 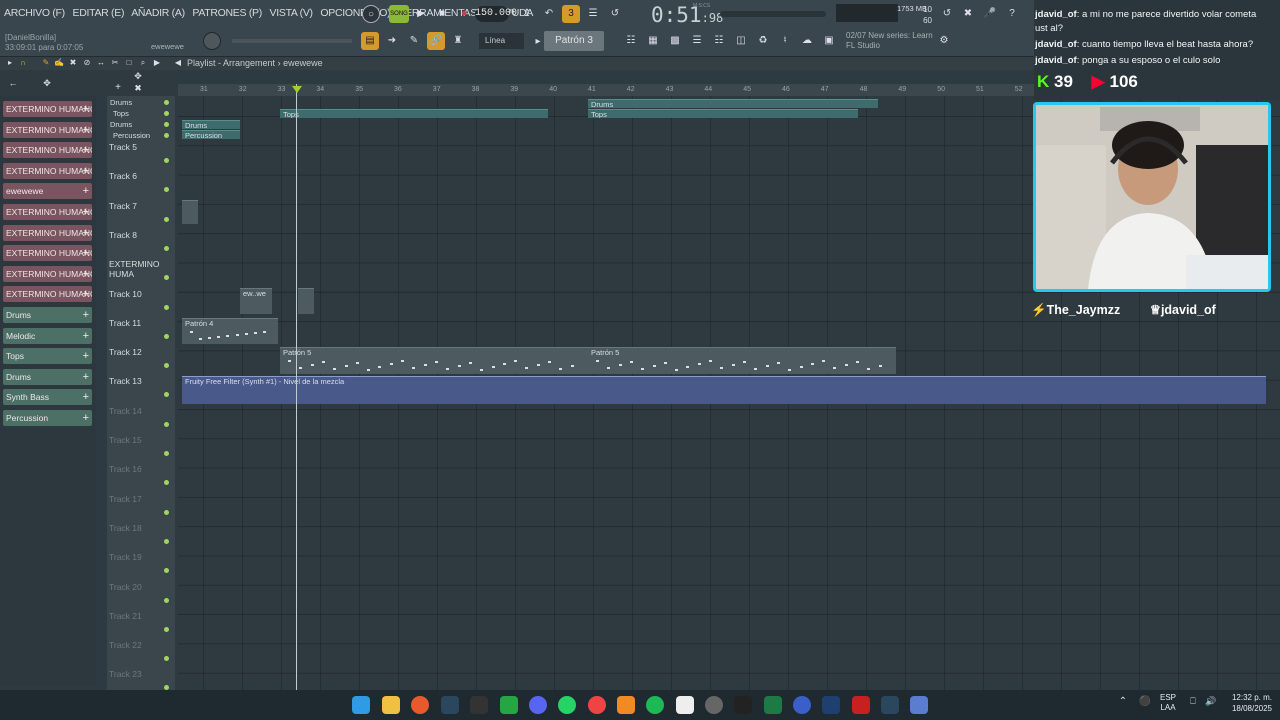 What do you see at coordinates (414, 113) in the screenshot?
I see `clip-tops-a: Tops` at bounding box center [414, 113].